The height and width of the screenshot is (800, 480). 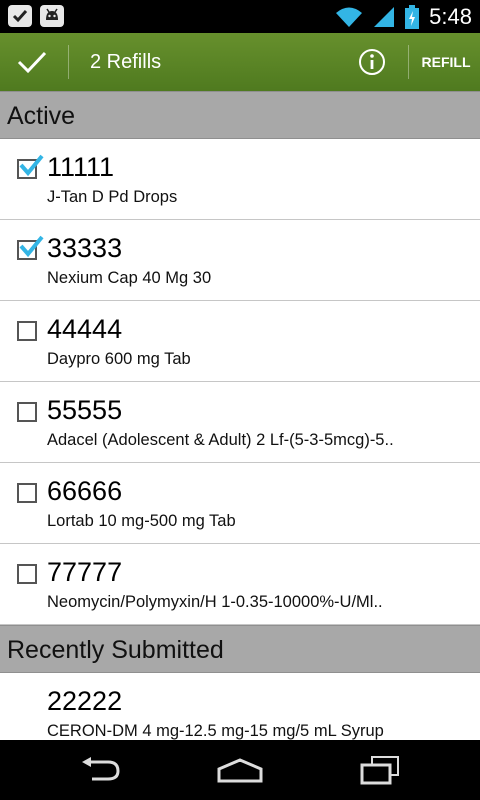 I want to click on drug-name: Lortab 10 mg-500 mg Tab, so click(x=141, y=521).